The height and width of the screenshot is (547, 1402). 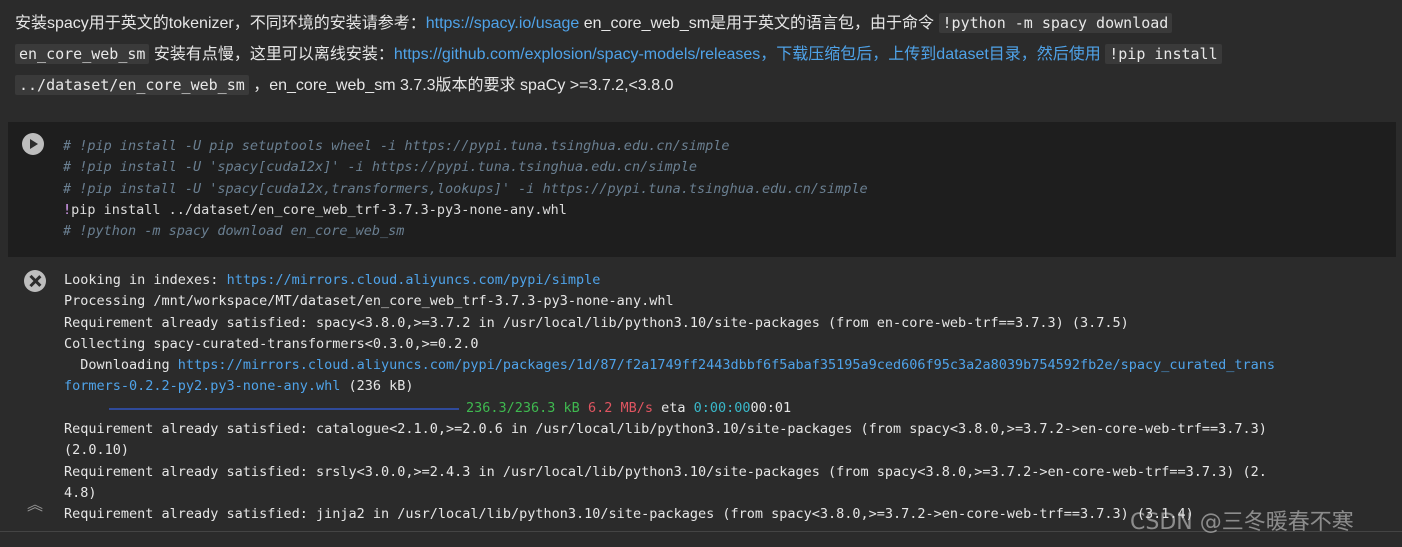 What do you see at coordinates (759, 23) in the screenshot?
I see `md-text: en_core_web_sm是用于英文的语言包，由于命令` at bounding box center [759, 23].